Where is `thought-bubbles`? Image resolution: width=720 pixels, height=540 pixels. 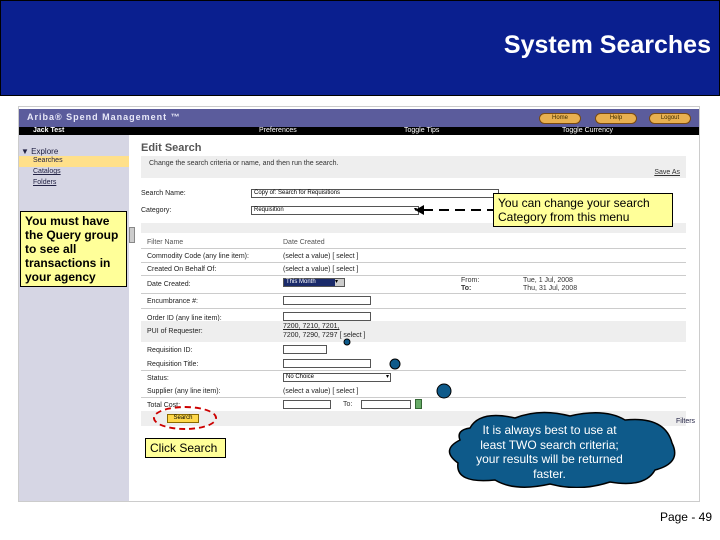
thought-bubbles is located at coordinates (397, 368).